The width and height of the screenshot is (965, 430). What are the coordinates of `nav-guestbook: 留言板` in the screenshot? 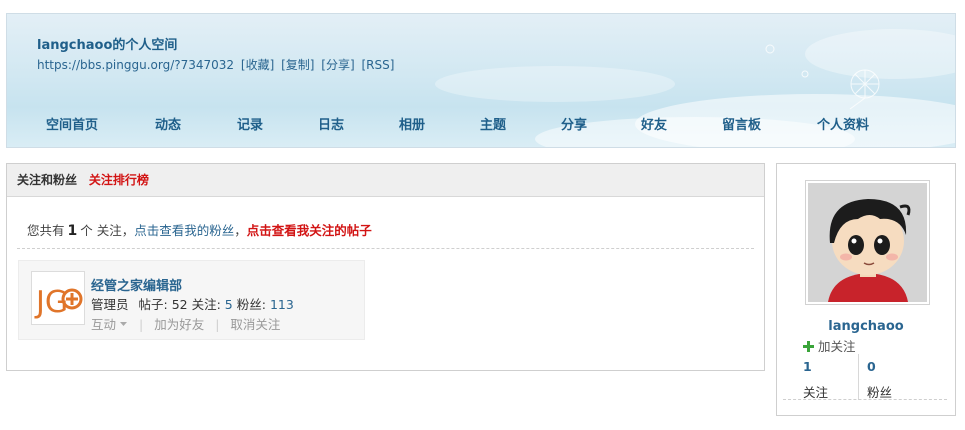 It's located at (741, 123).